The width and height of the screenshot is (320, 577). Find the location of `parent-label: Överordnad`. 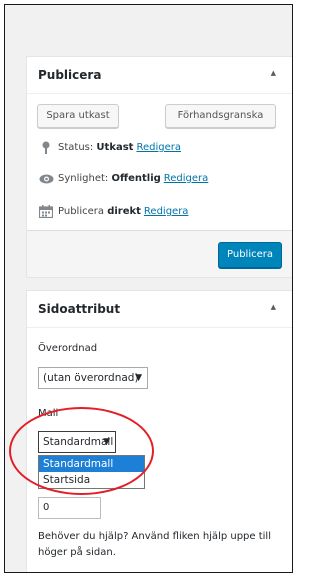

parent-label: Överordnad is located at coordinates (68, 348).